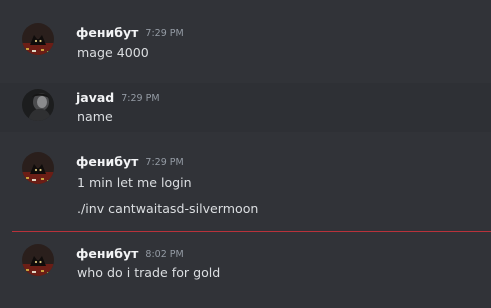  Describe the element at coordinates (95, 116) in the screenshot. I see `message-text: name` at that location.